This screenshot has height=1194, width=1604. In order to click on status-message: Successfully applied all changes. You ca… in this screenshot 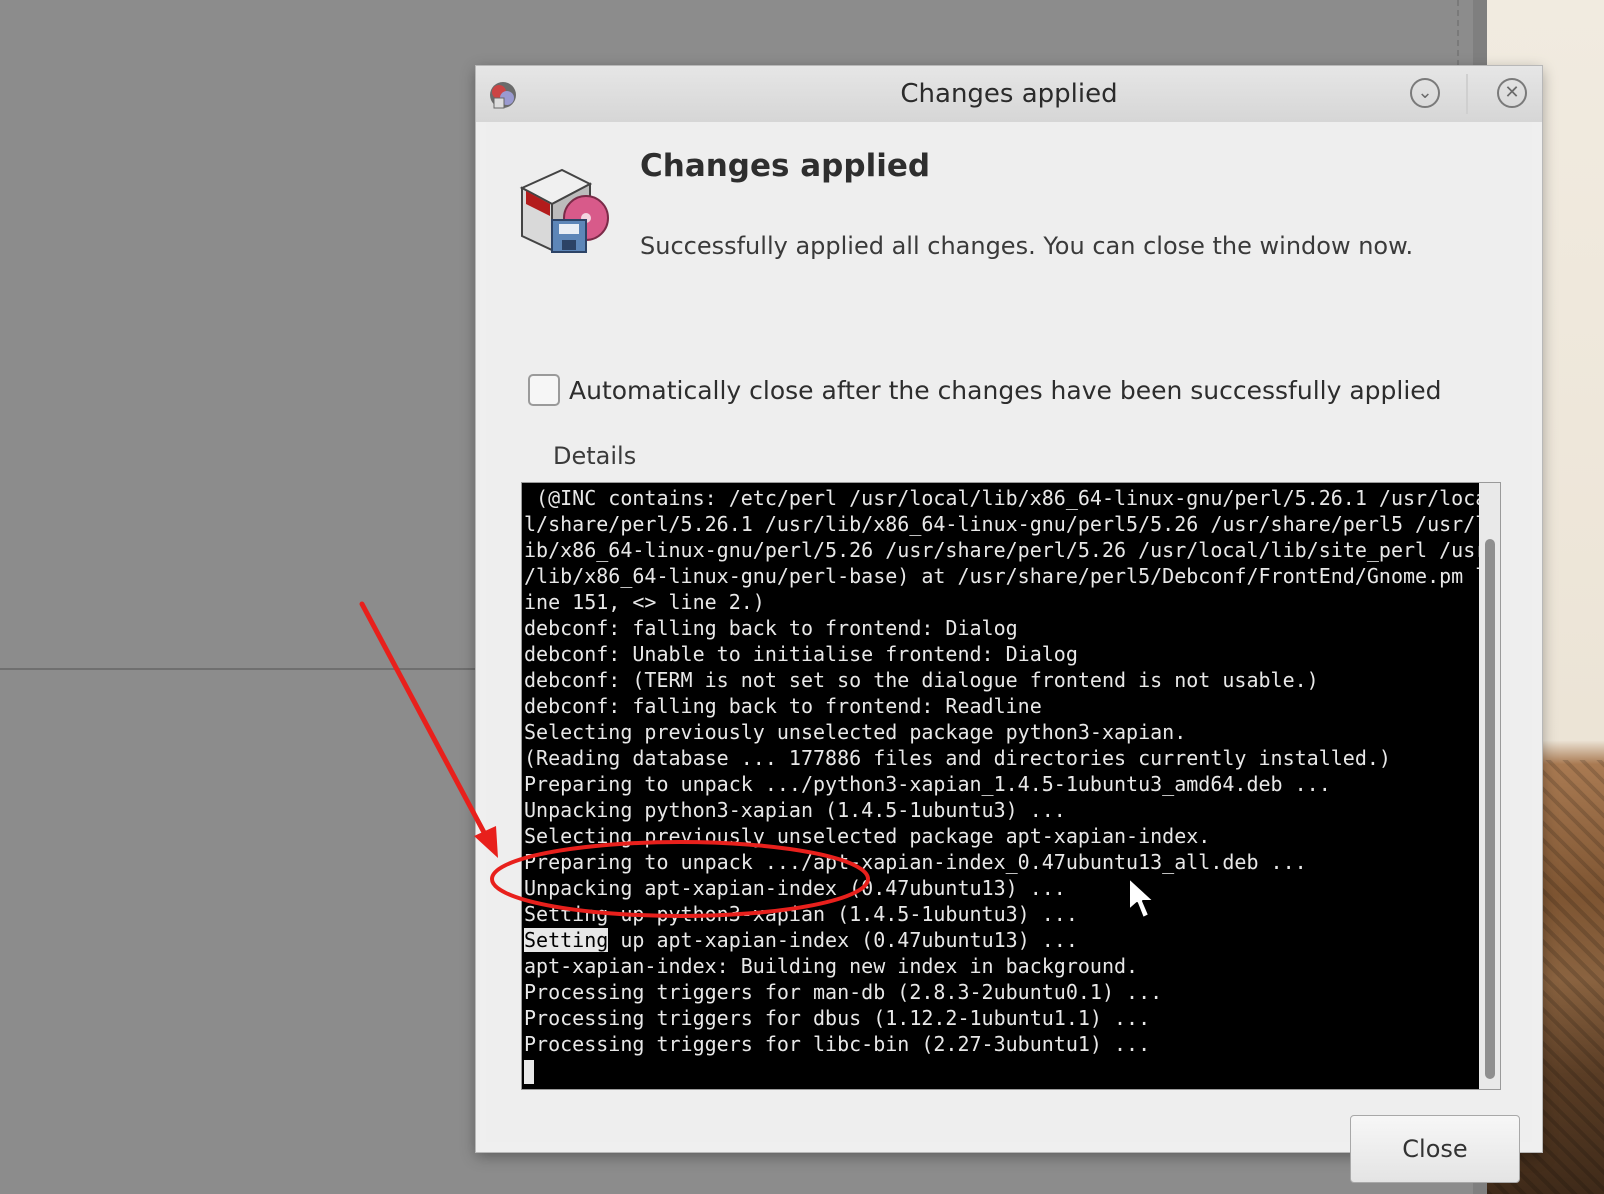, I will do `click(1027, 246)`.